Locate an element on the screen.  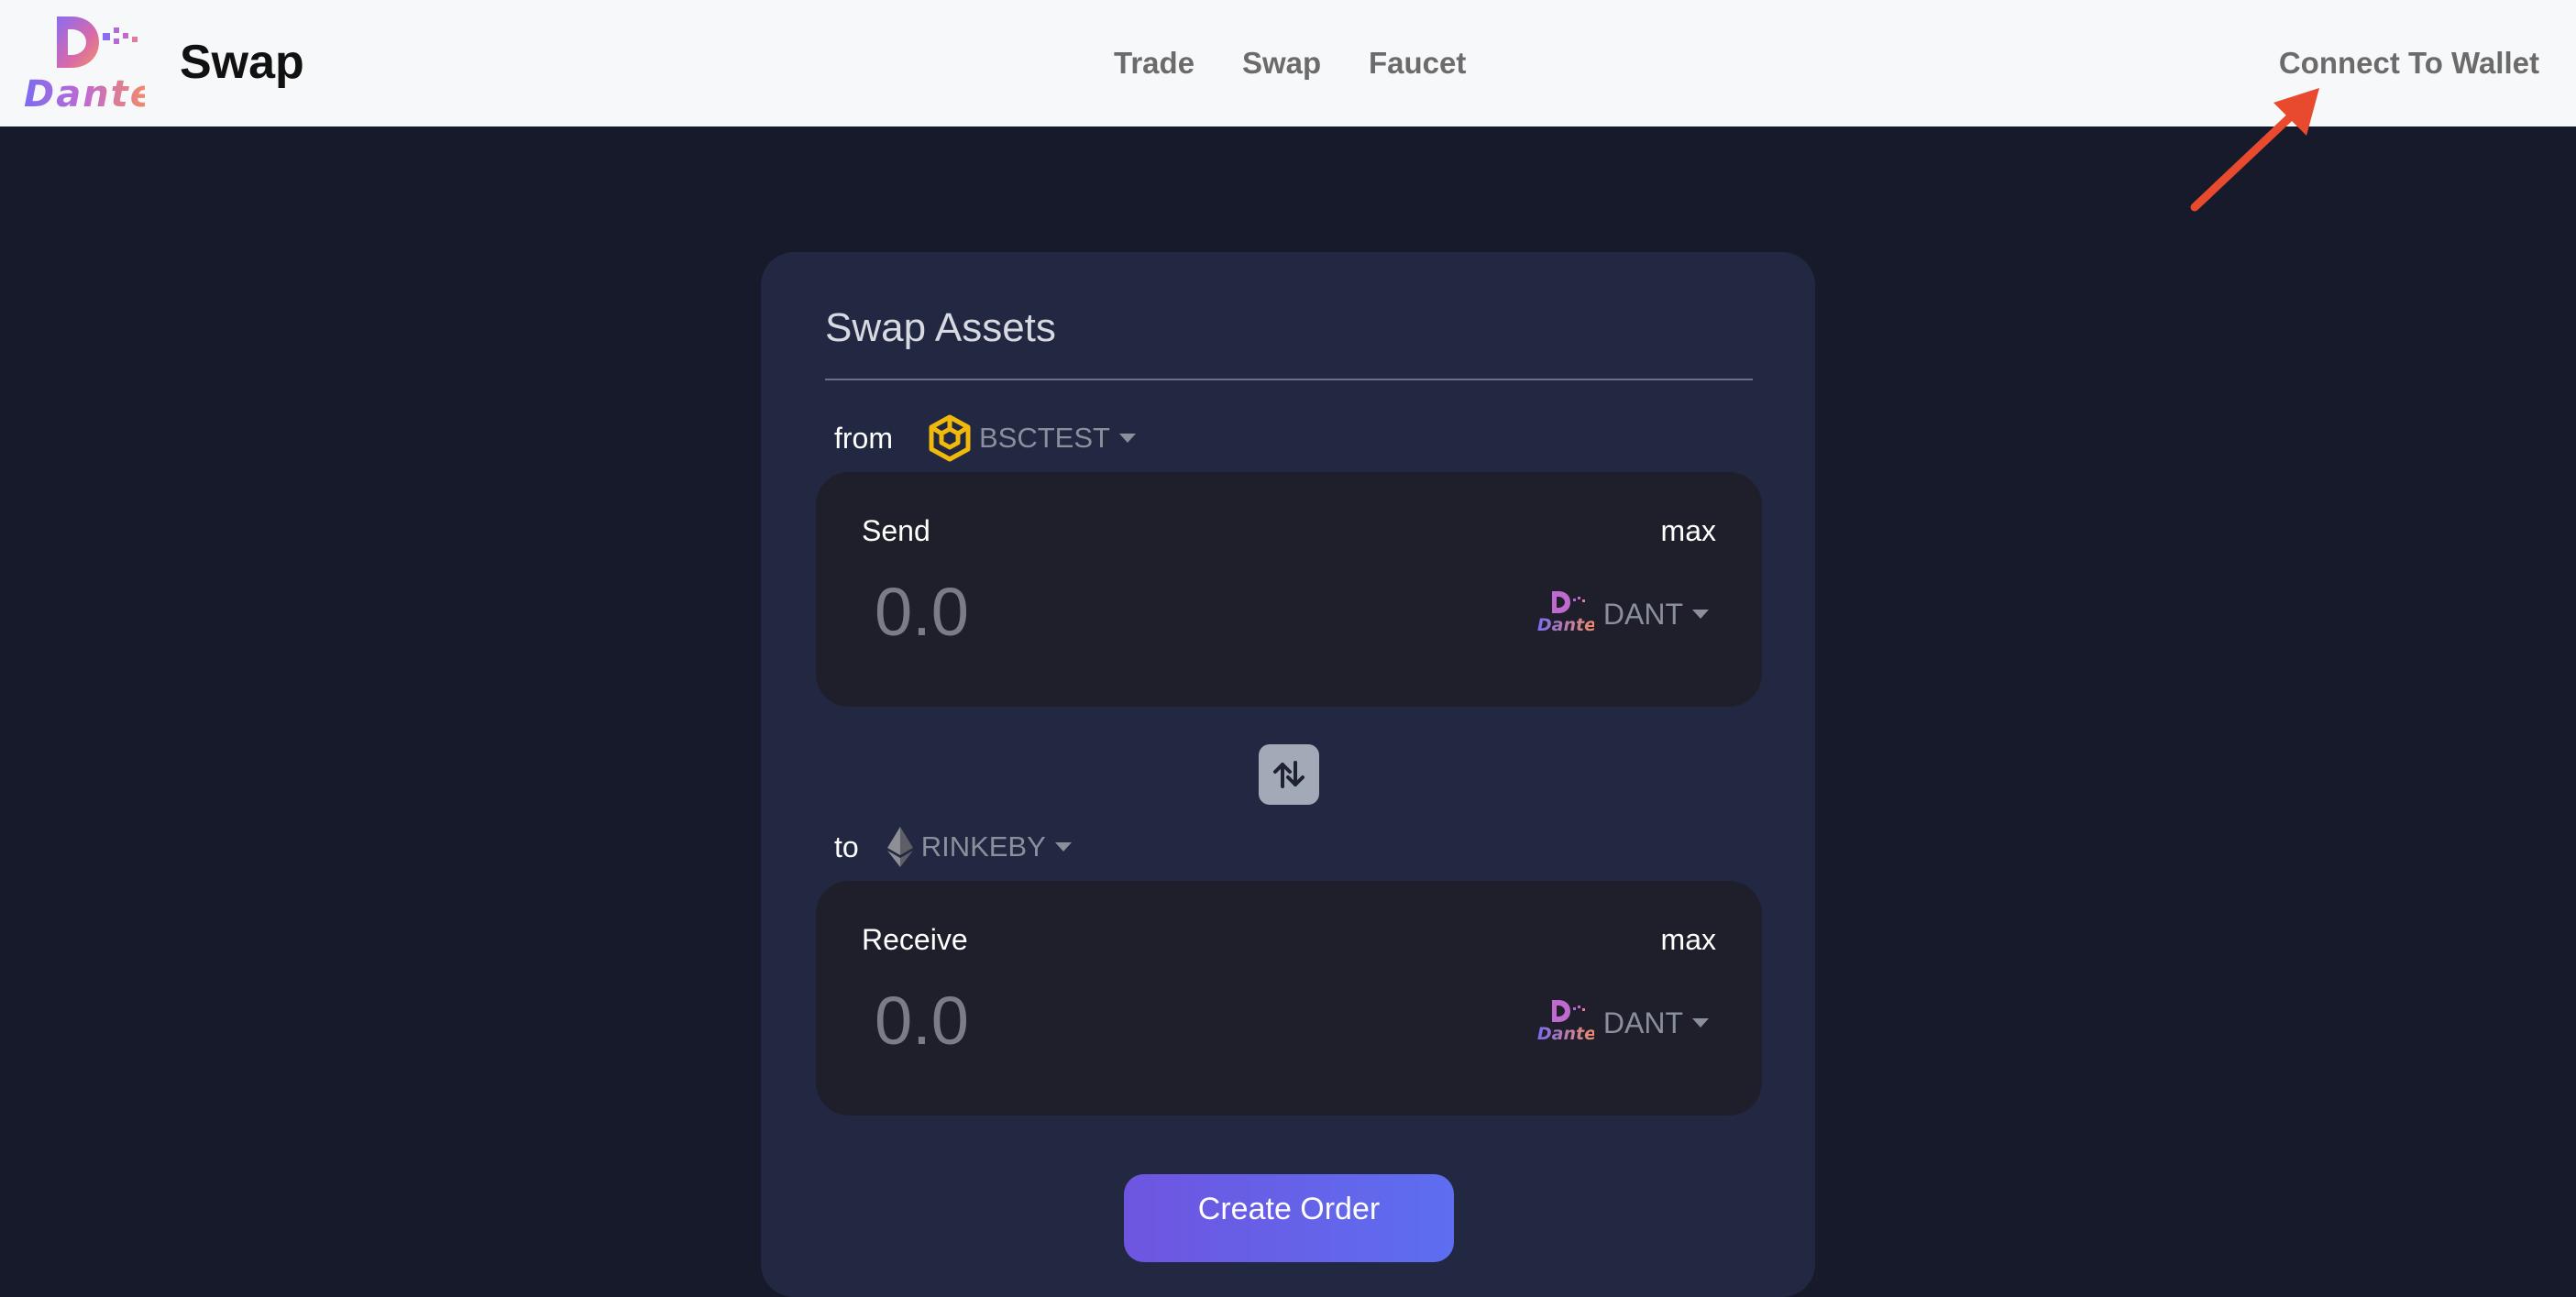
swap-arrows-icon is located at coordinates (1289, 774).